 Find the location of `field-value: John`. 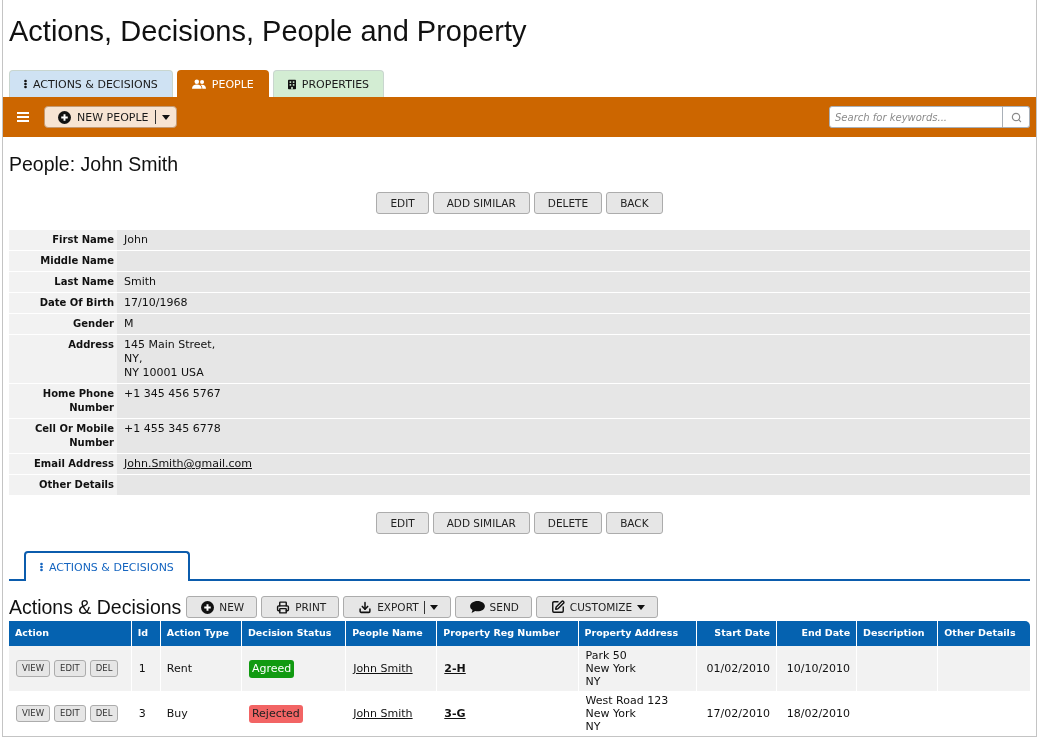

field-value: John is located at coordinates (573, 240).